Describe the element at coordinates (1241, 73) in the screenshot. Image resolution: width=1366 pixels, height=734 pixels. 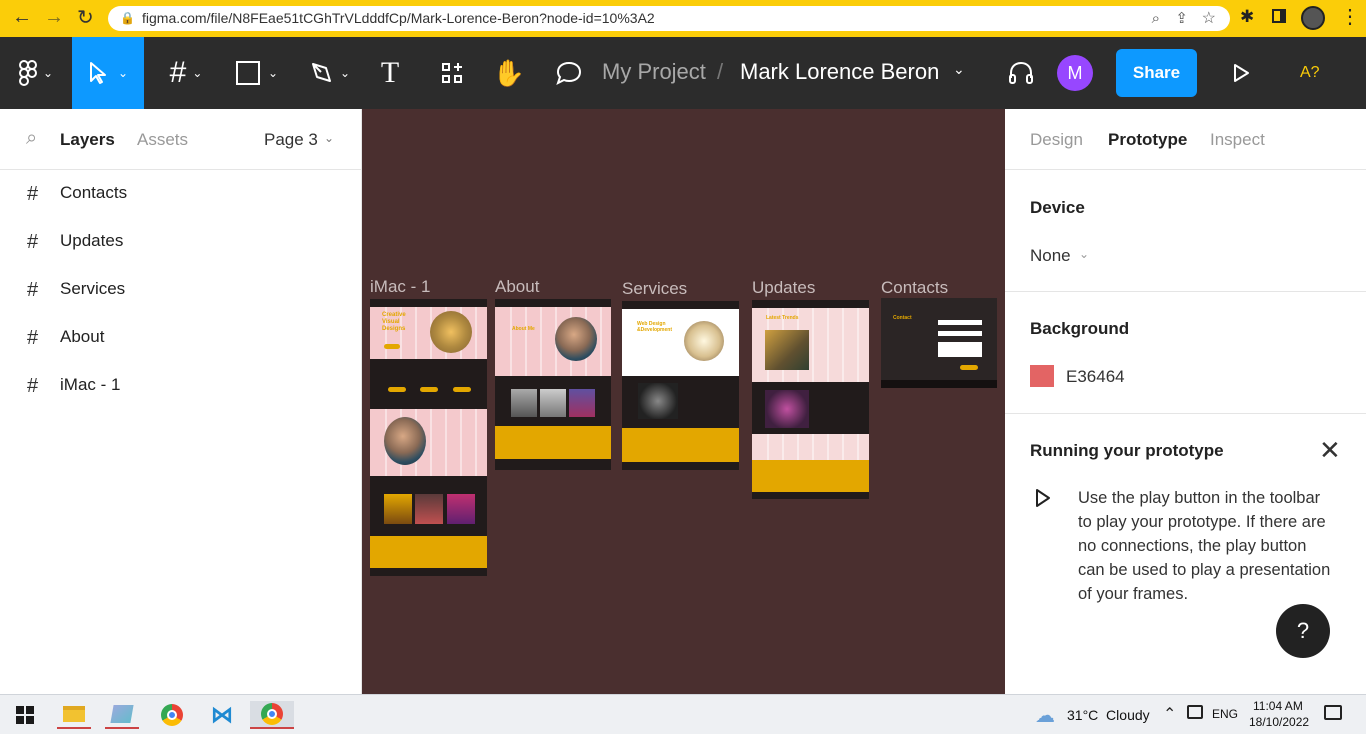
I see `present-button` at that location.